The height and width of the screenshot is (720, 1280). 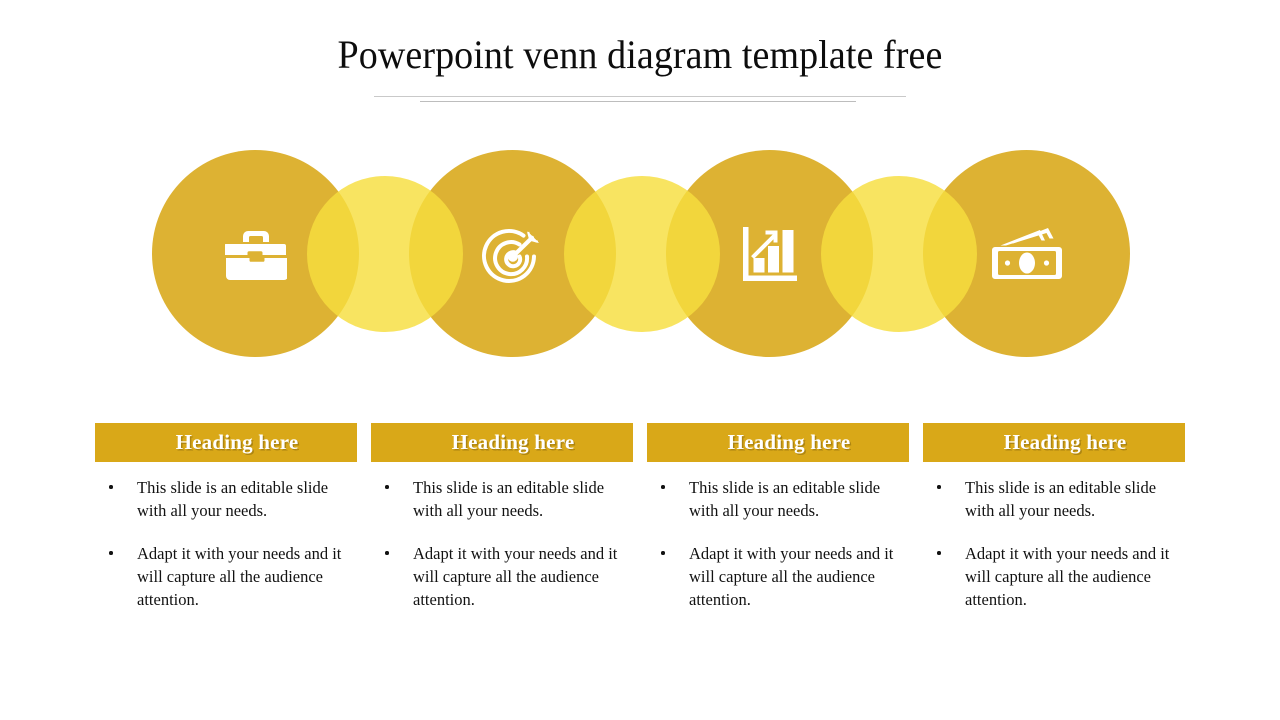 I want to click on bar-chart-growth-icon, so click(x=769, y=253).